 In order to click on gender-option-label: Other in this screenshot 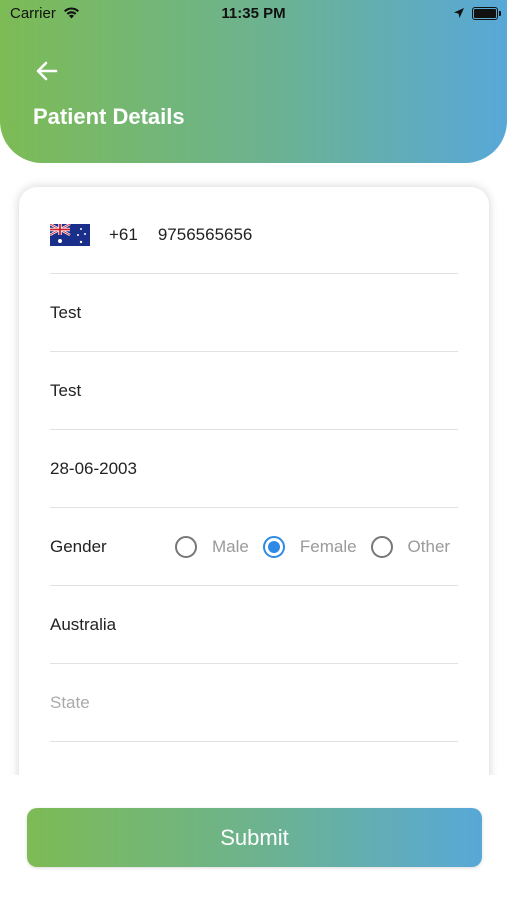, I will do `click(429, 546)`.